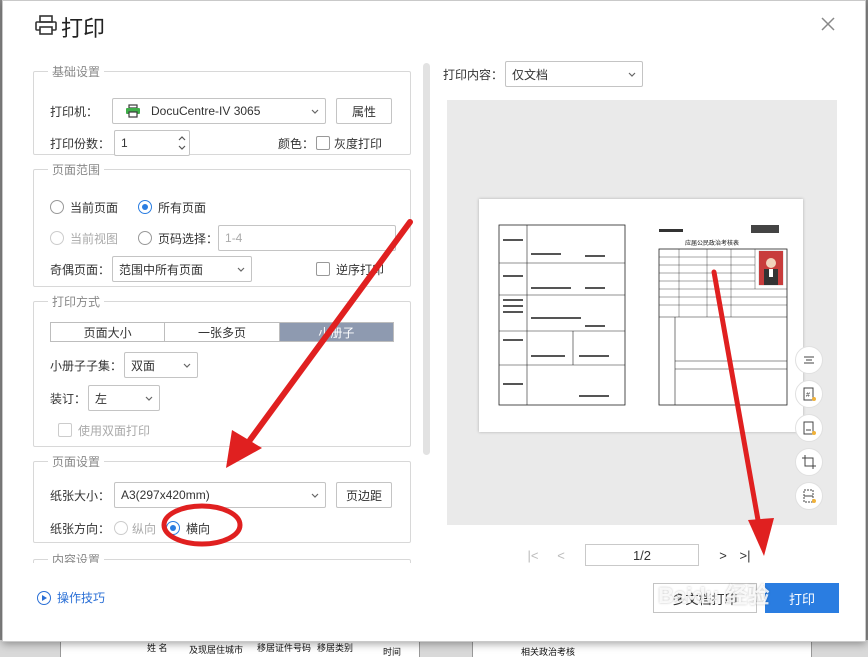  What do you see at coordinates (434, 648) in the screenshot?
I see `background-document: 姓 名 及现居住城市 移居证件号码 移居类别 时间 相关政治考核` at bounding box center [434, 648].